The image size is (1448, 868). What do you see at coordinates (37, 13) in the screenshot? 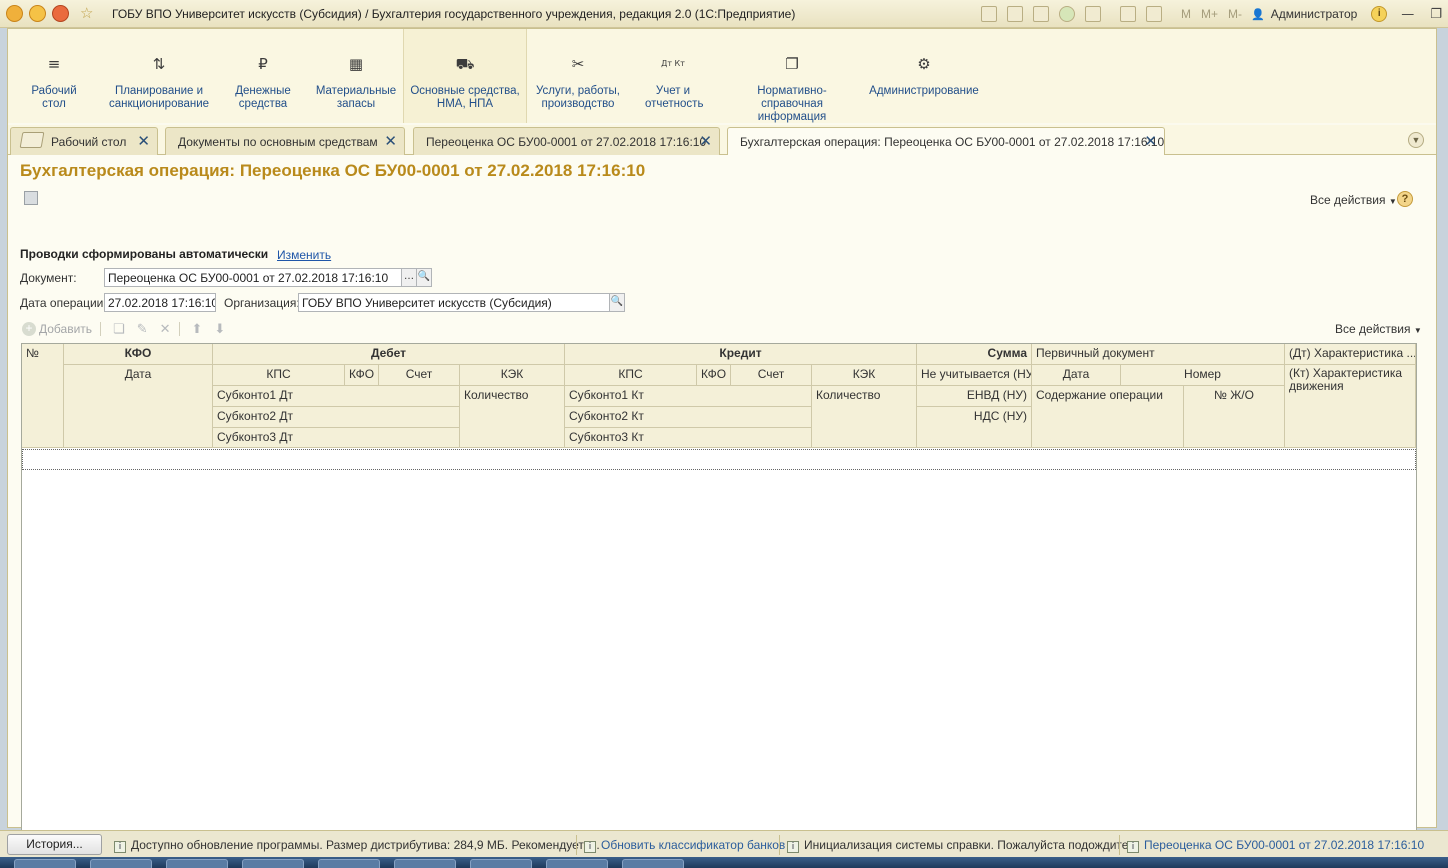
I see `menu-dropdown-icon` at bounding box center [37, 13].